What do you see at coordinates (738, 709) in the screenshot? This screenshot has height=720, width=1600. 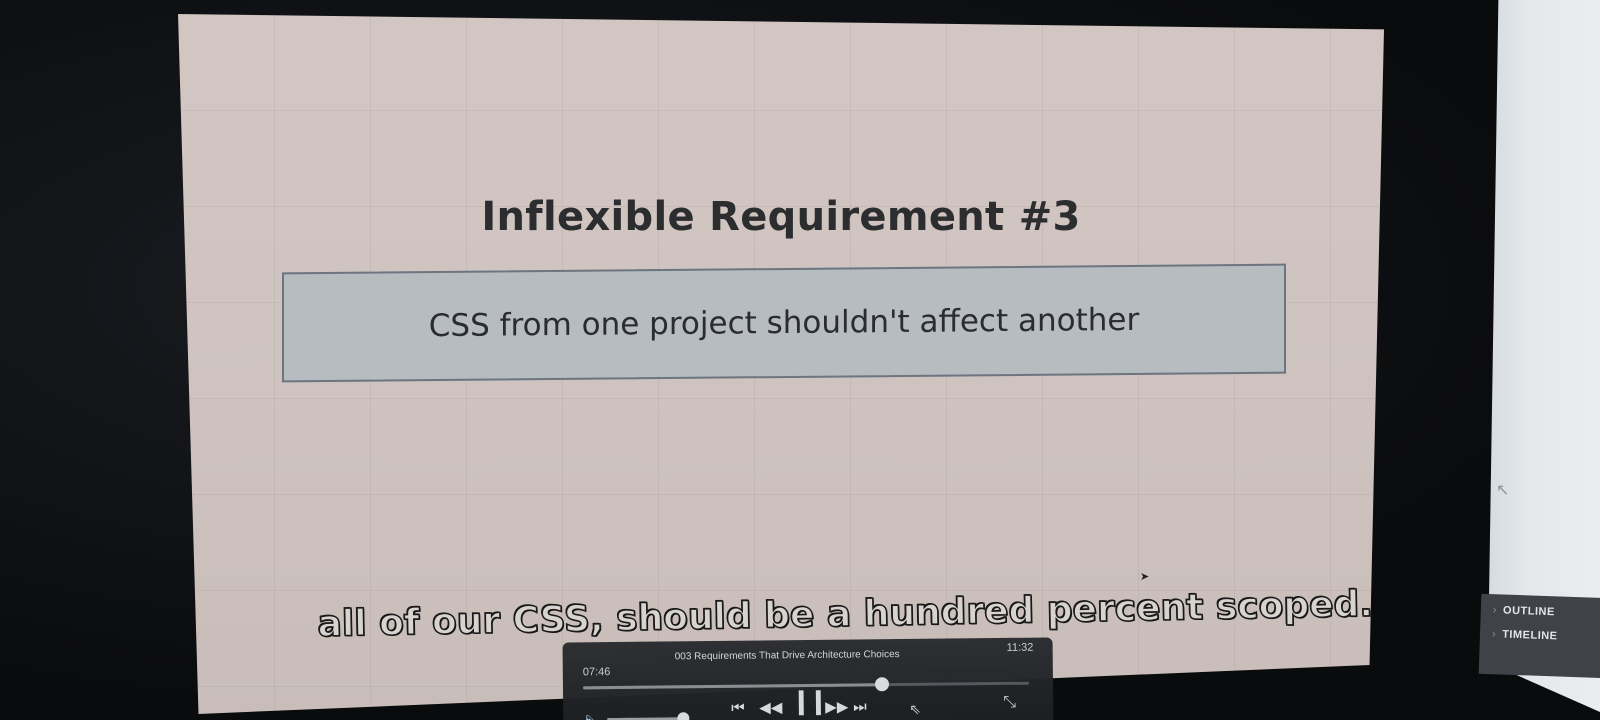 I see `skip-back-icon: ⏮` at bounding box center [738, 709].